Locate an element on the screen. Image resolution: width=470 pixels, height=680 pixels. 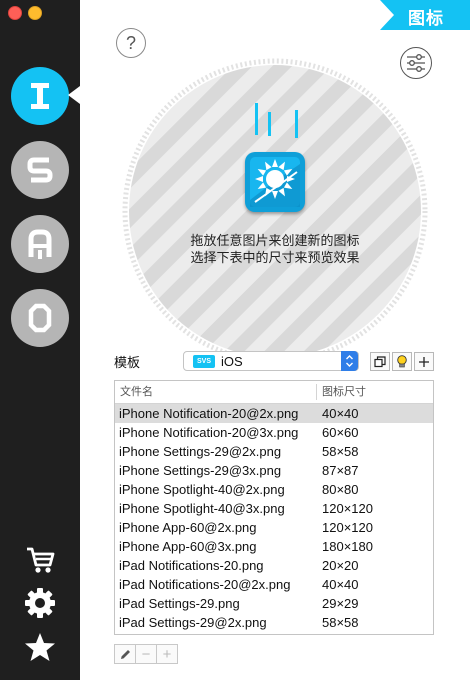
filename-cell: iPhone Notification-20@3x.png is located at coordinates (209, 432).